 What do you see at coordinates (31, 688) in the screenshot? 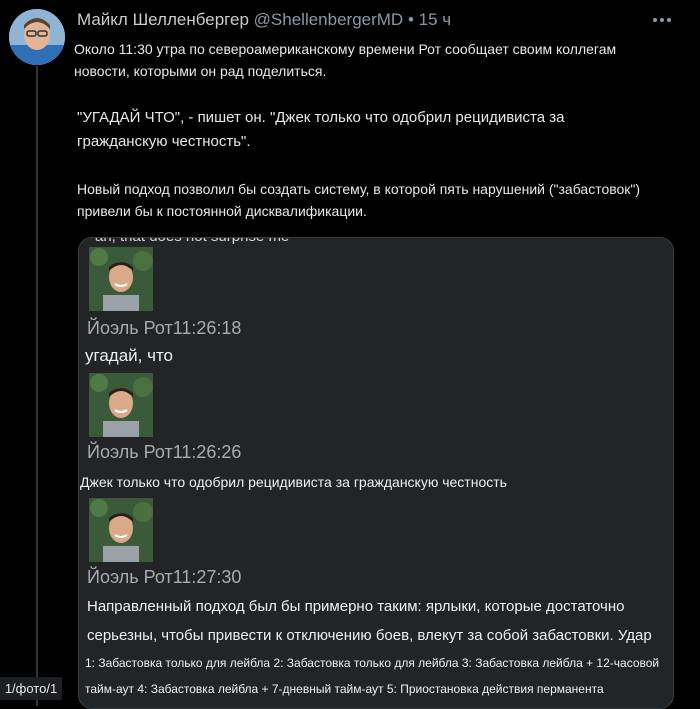
I see `photo-counter: 1/фото/1` at bounding box center [31, 688].